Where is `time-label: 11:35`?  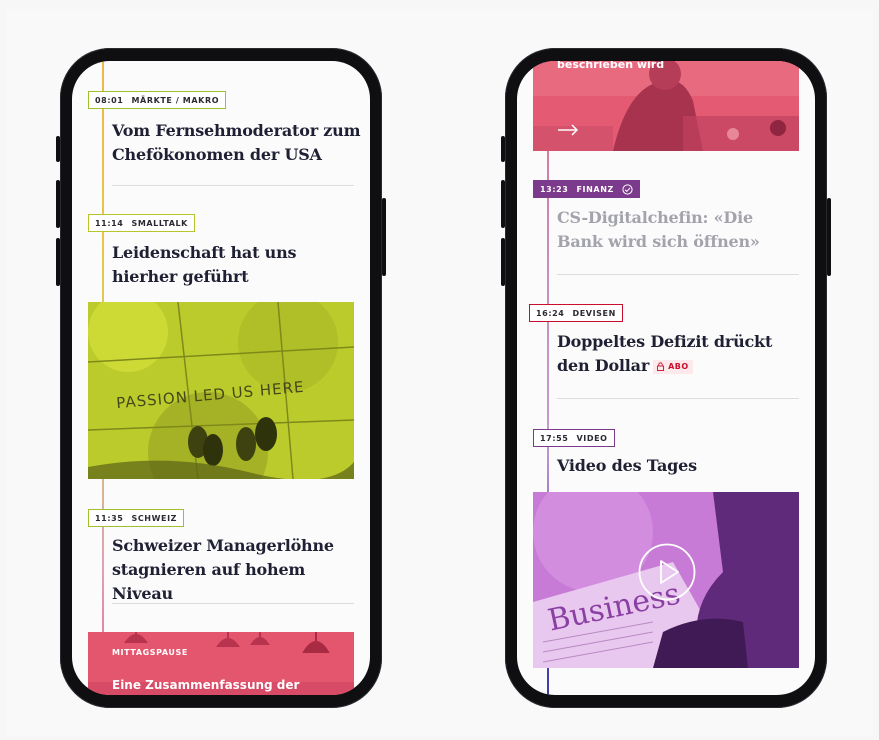
time-label: 11:35 is located at coordinates (109, 518).